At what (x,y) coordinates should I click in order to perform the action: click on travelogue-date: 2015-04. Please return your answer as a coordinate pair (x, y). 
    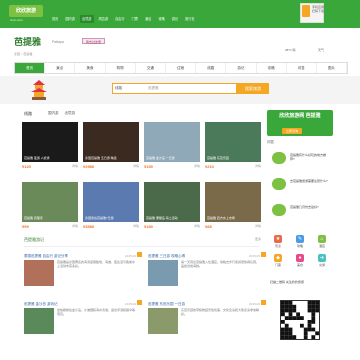
    Looking at the image, I should click on (130, 304).